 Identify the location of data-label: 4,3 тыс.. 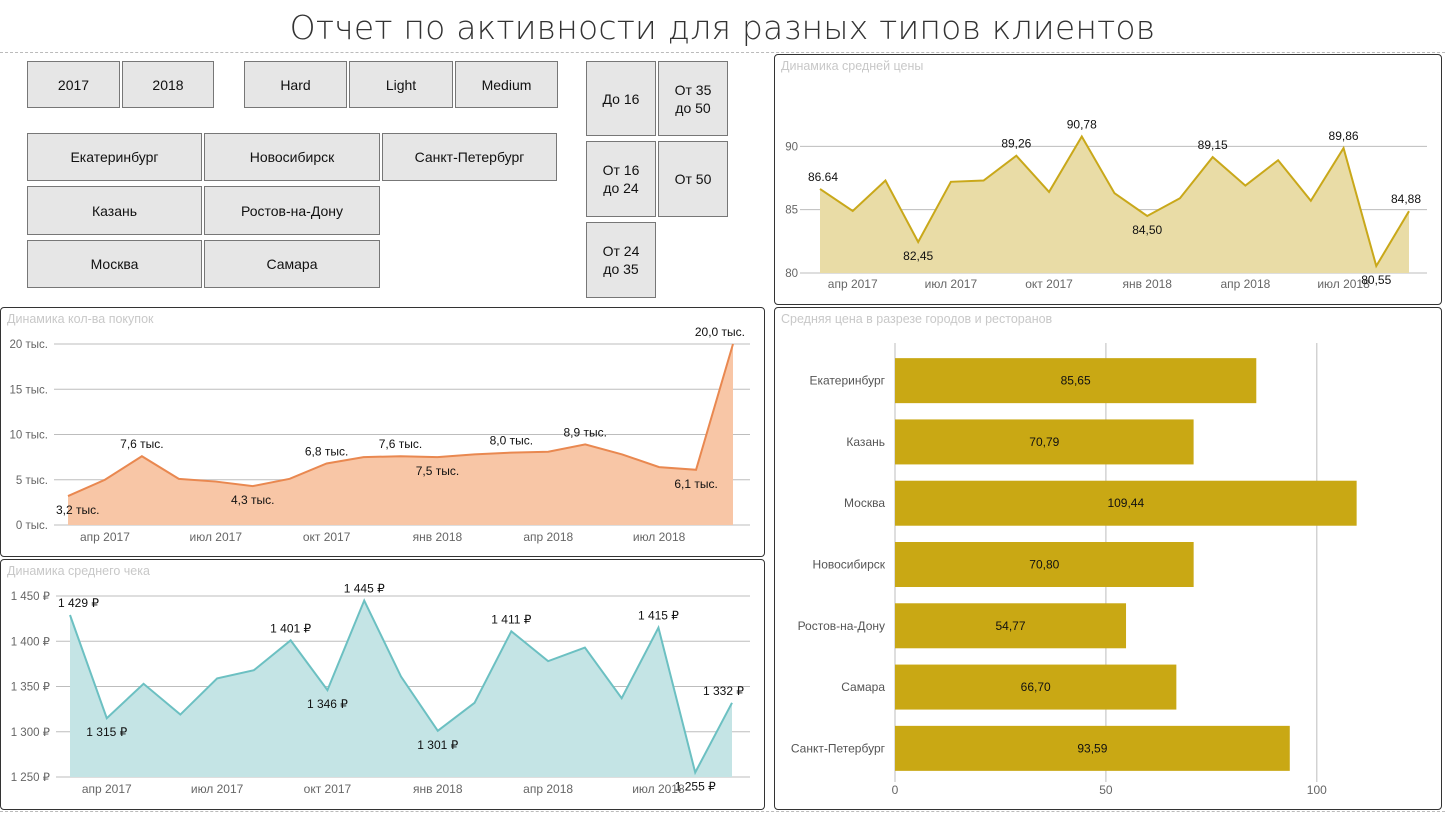
(252, 500).